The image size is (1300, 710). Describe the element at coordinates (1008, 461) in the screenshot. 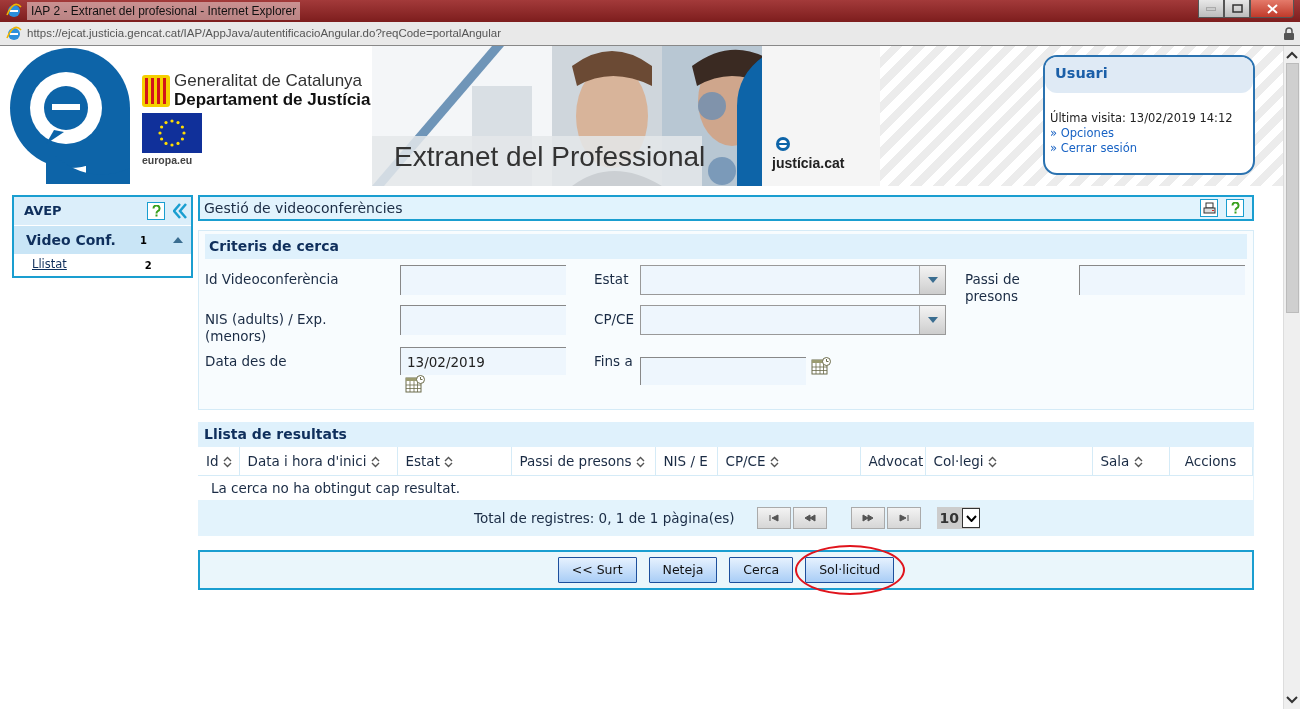

I see `column-header: Col·legi` at that location.